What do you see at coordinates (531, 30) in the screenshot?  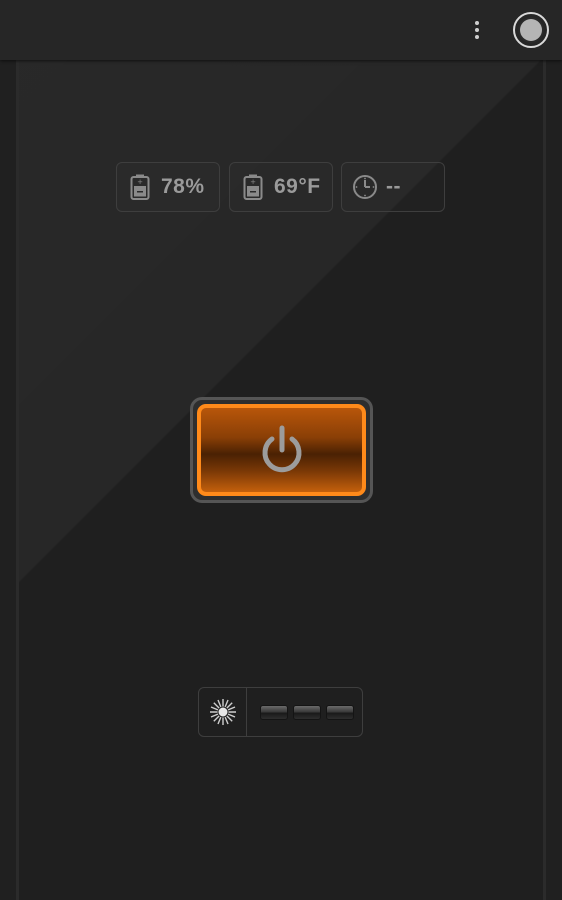 I see `record-circle-icon` at bounding box center [531, 30].